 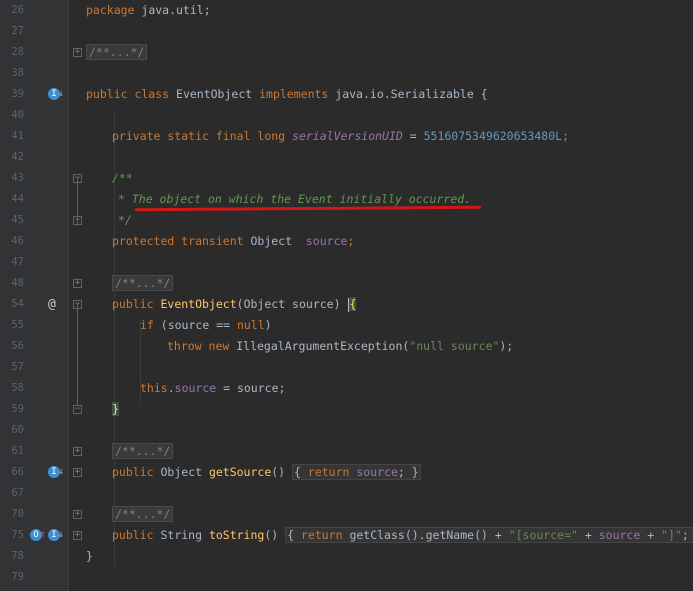 I want to click on line-number: 26, so click(x=17, y=10).